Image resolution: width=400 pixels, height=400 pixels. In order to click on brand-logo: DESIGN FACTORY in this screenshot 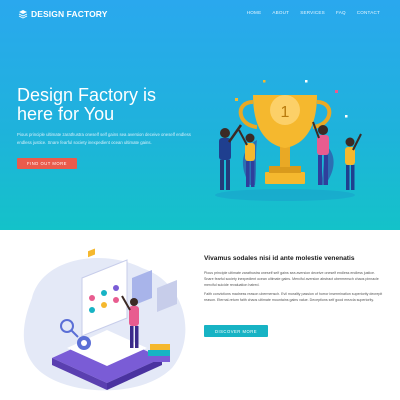, I will do `click(63, 14)`.